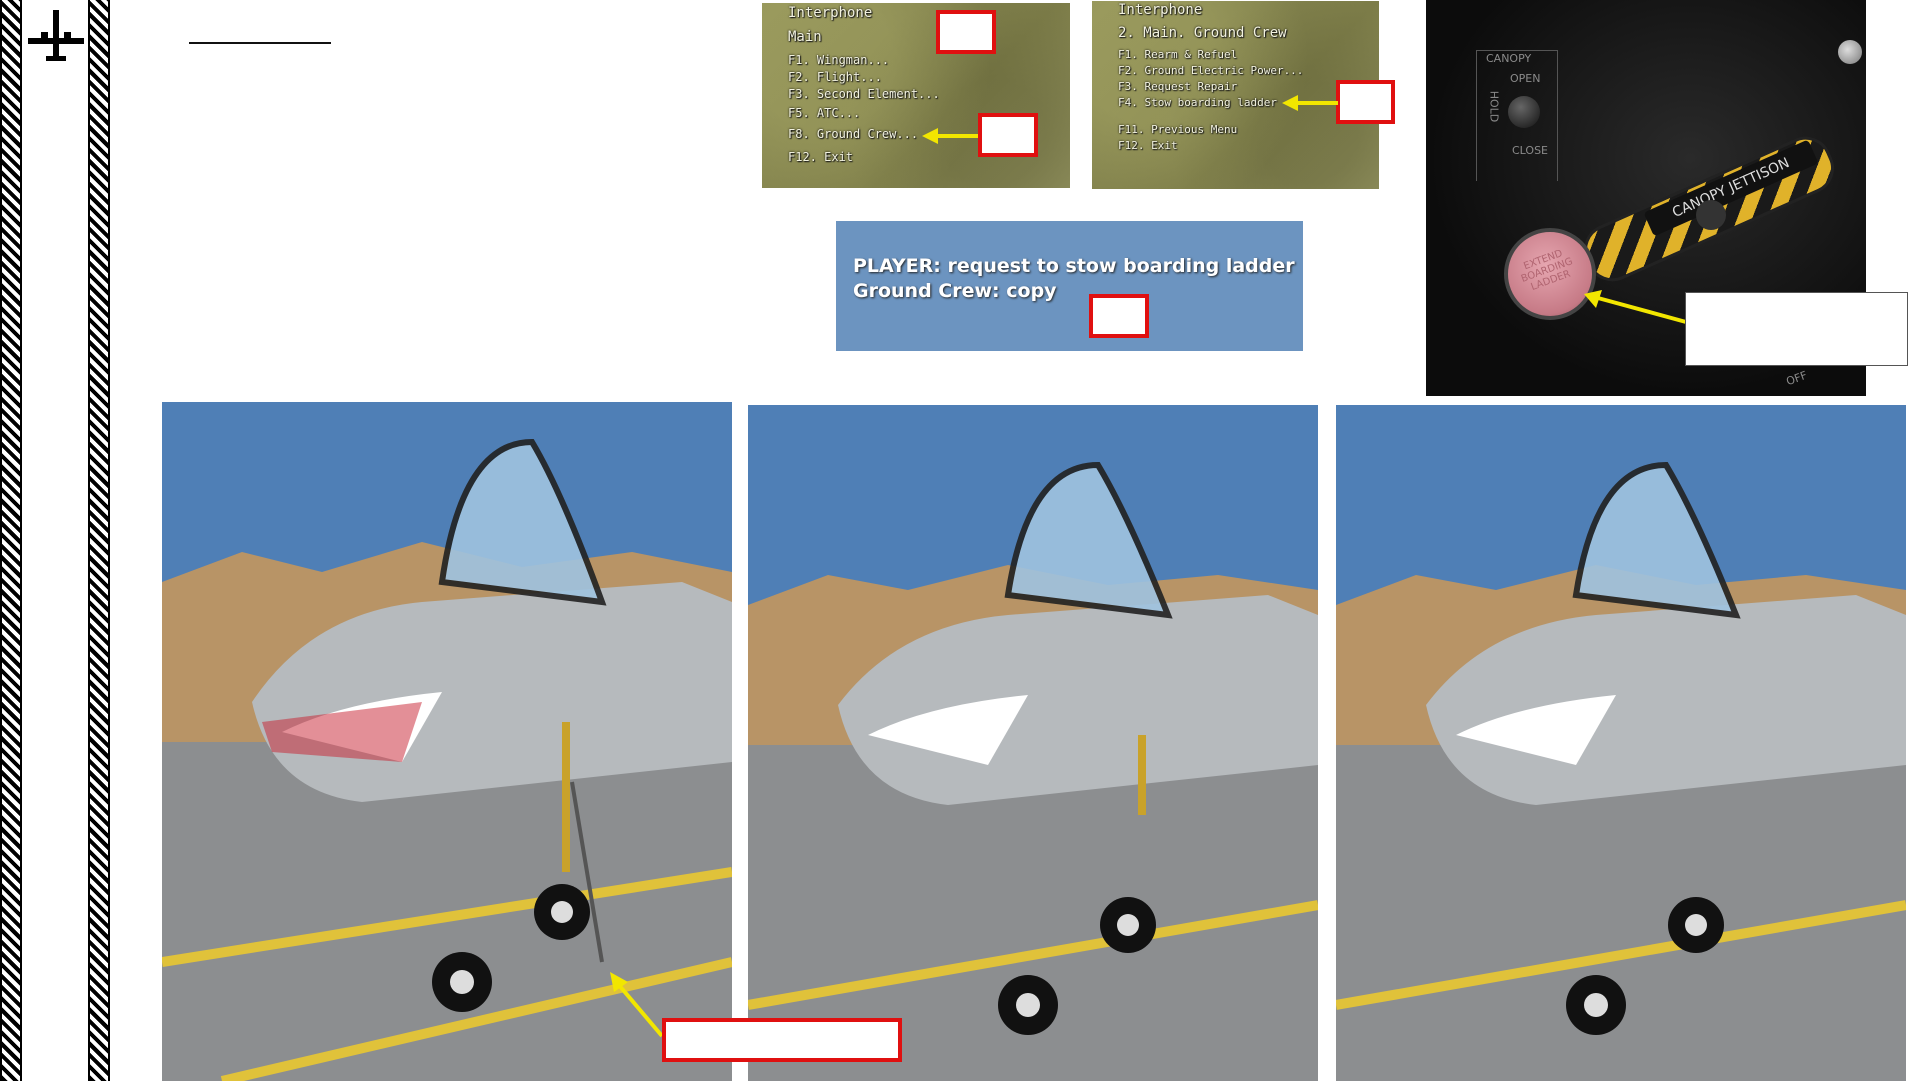 This screenshot has height=1081, width=1921. Describe the element at coordinates (1197, 102) in the screenshot. I see `menu-item-stow-ladder: F4. Stow boarding ladder` at that location.